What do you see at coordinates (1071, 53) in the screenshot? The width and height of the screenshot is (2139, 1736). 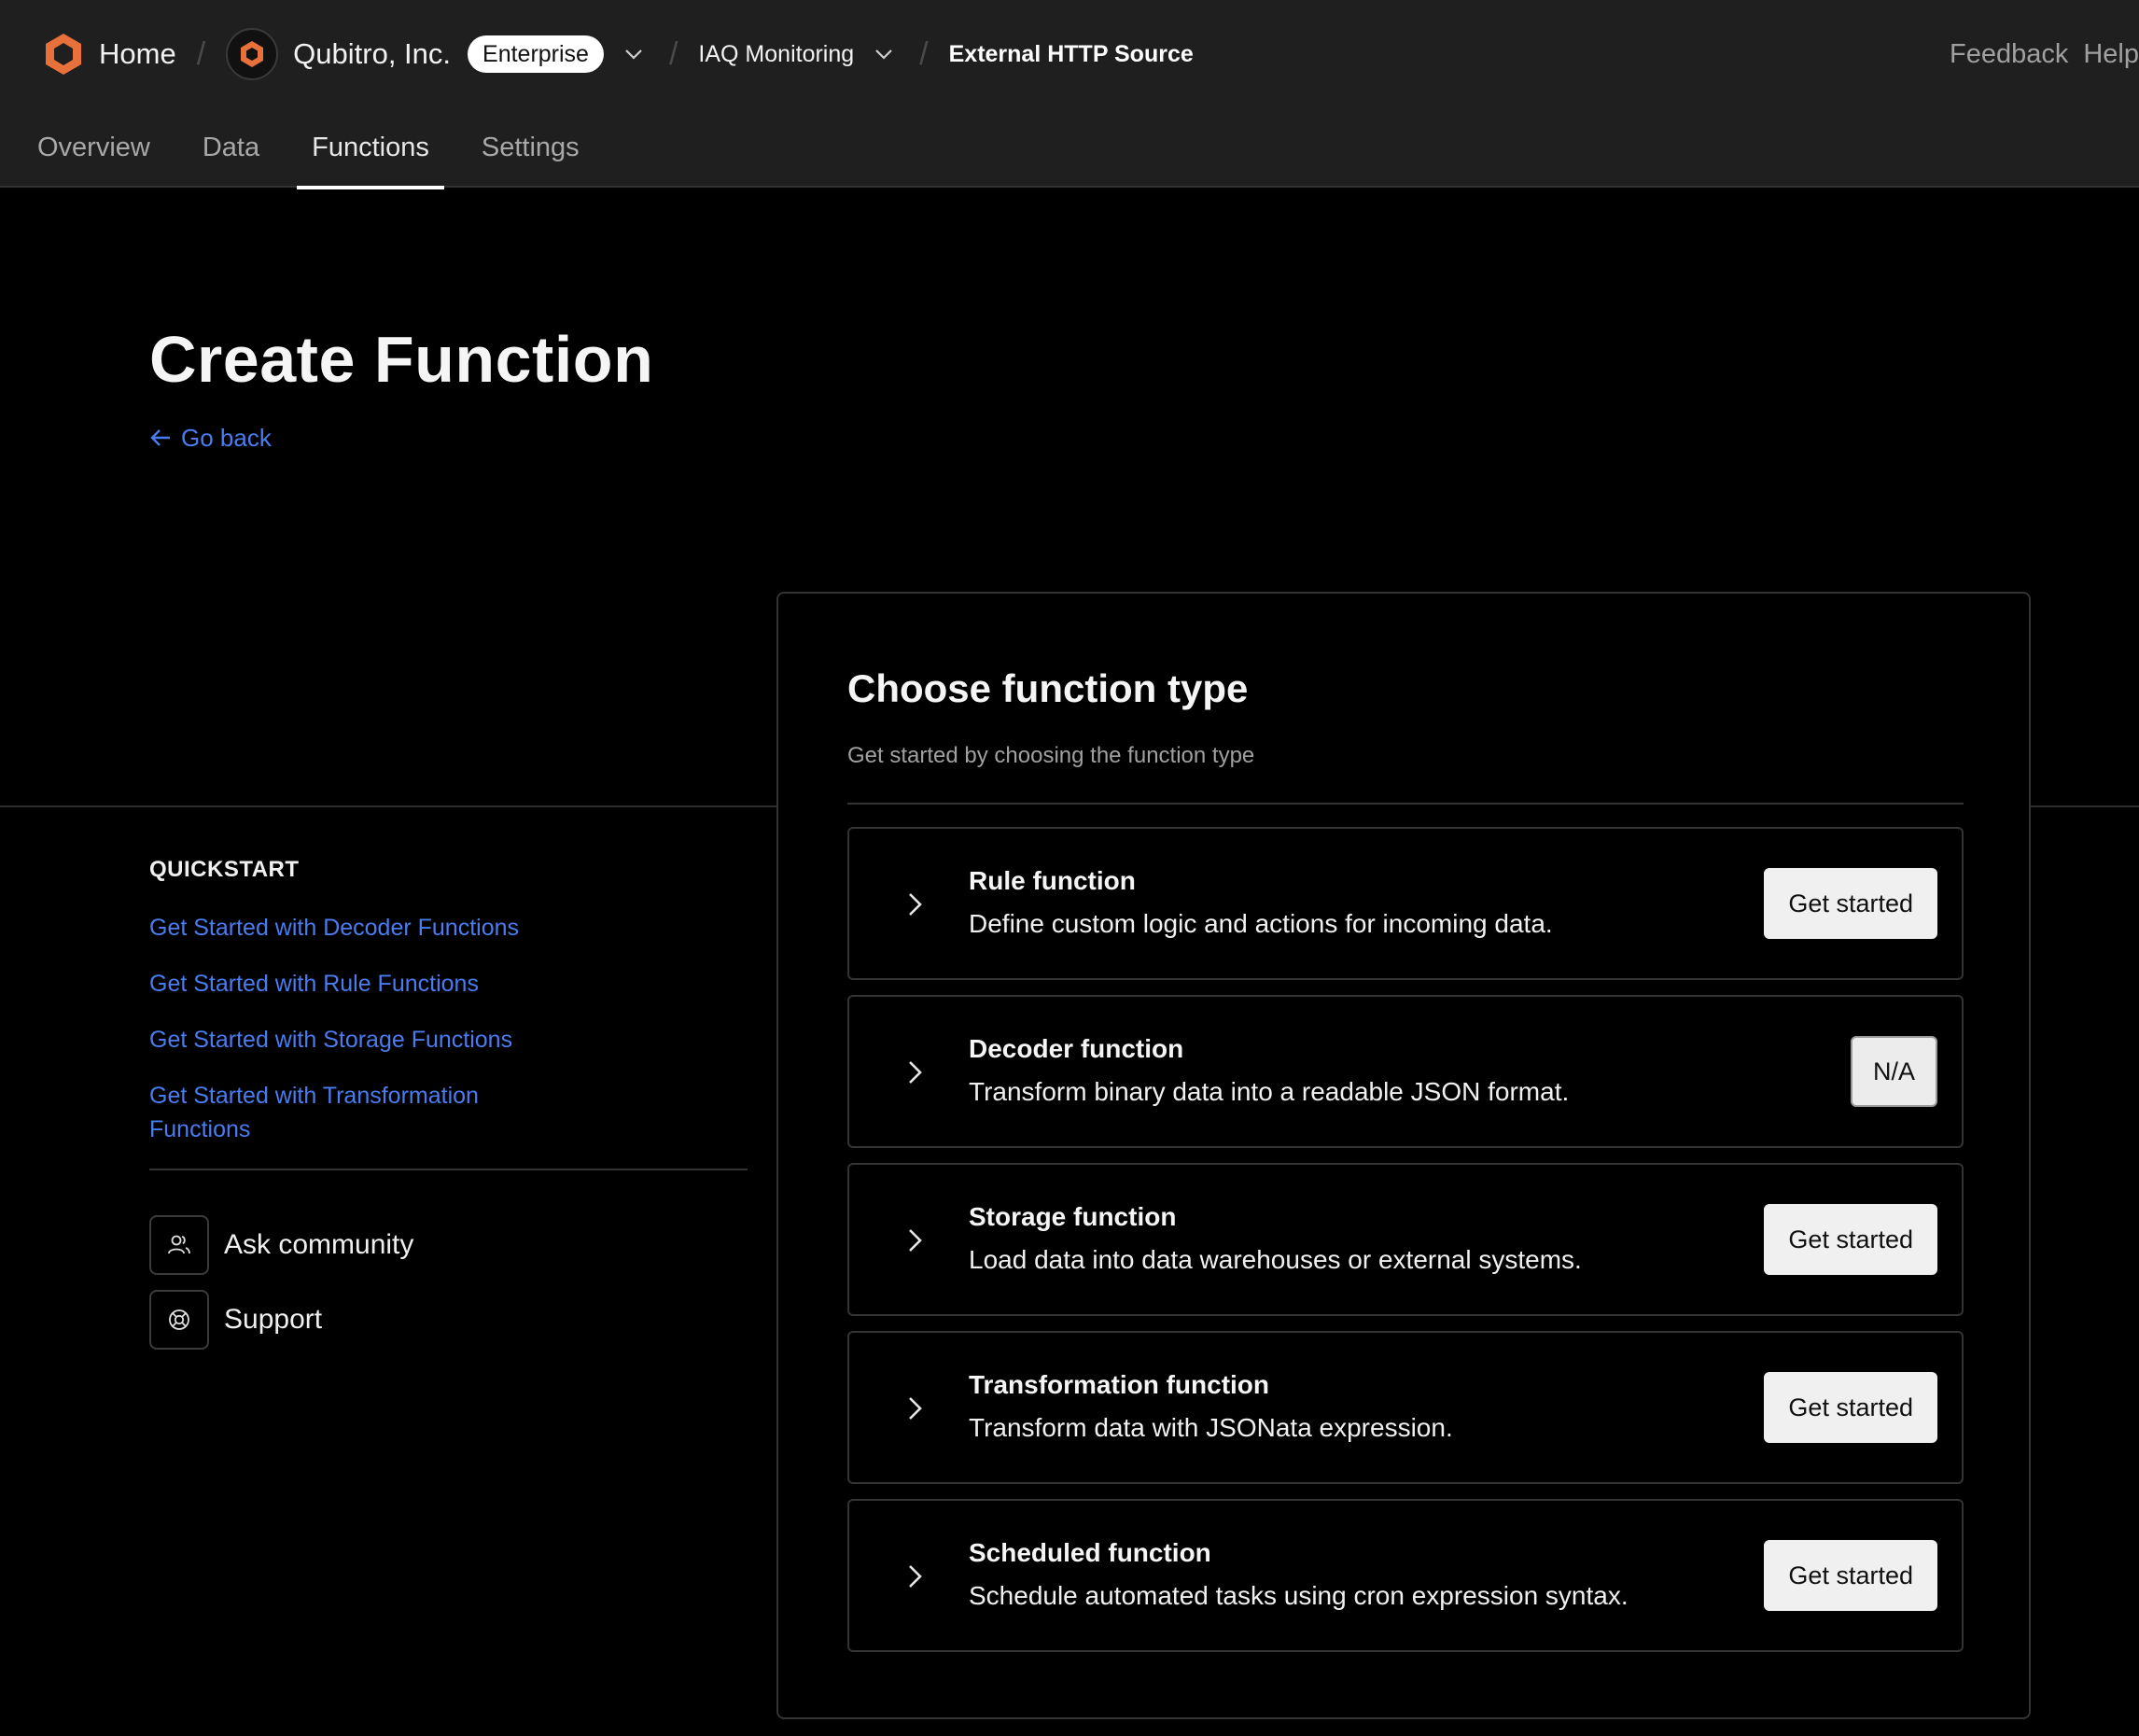 I see `breadcrumb-source-name: External HTTP Source` at bounding box center [1071, 53].